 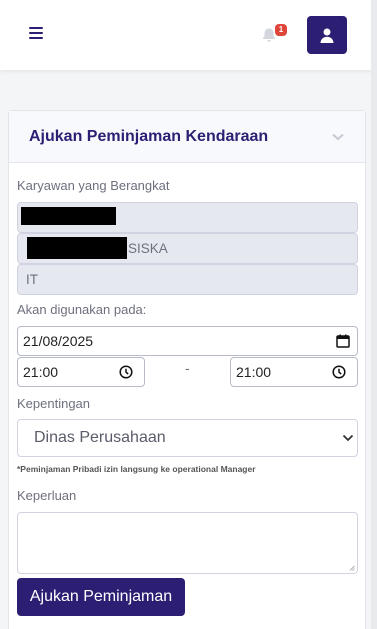 What do you see at coordinates (32, 279) in the screenshot?
I see `department-value: IT` at bounding box center [32, 279].